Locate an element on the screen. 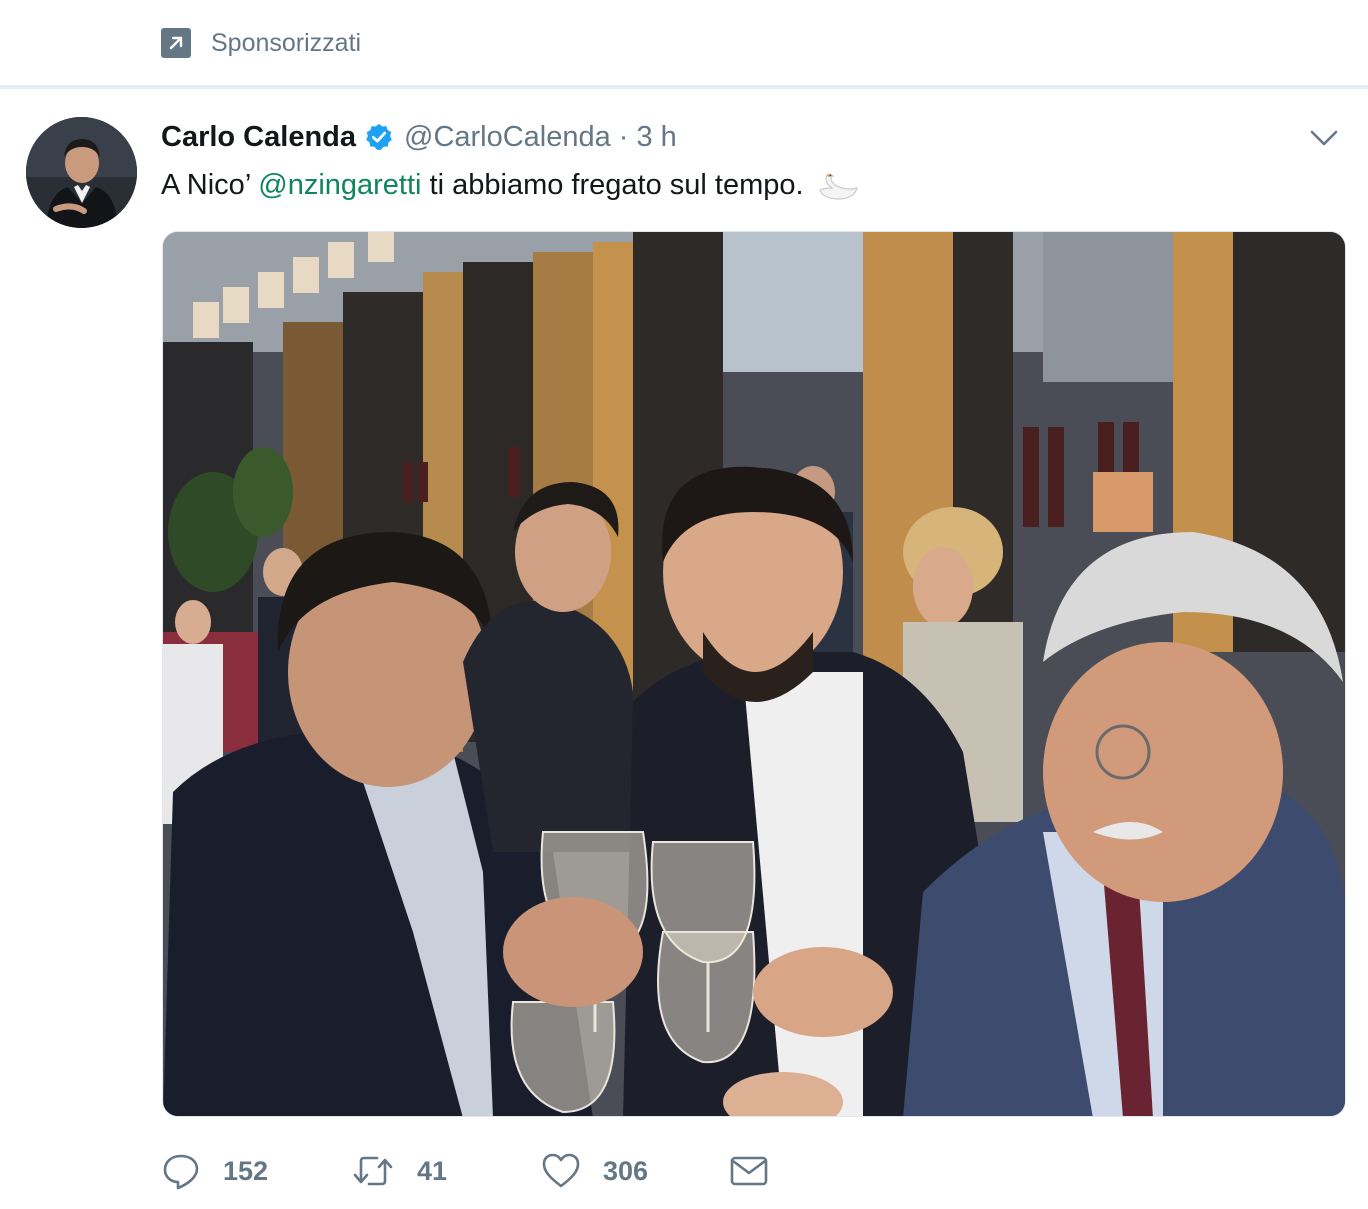  swan-icon is located at coordinates (838, 186).